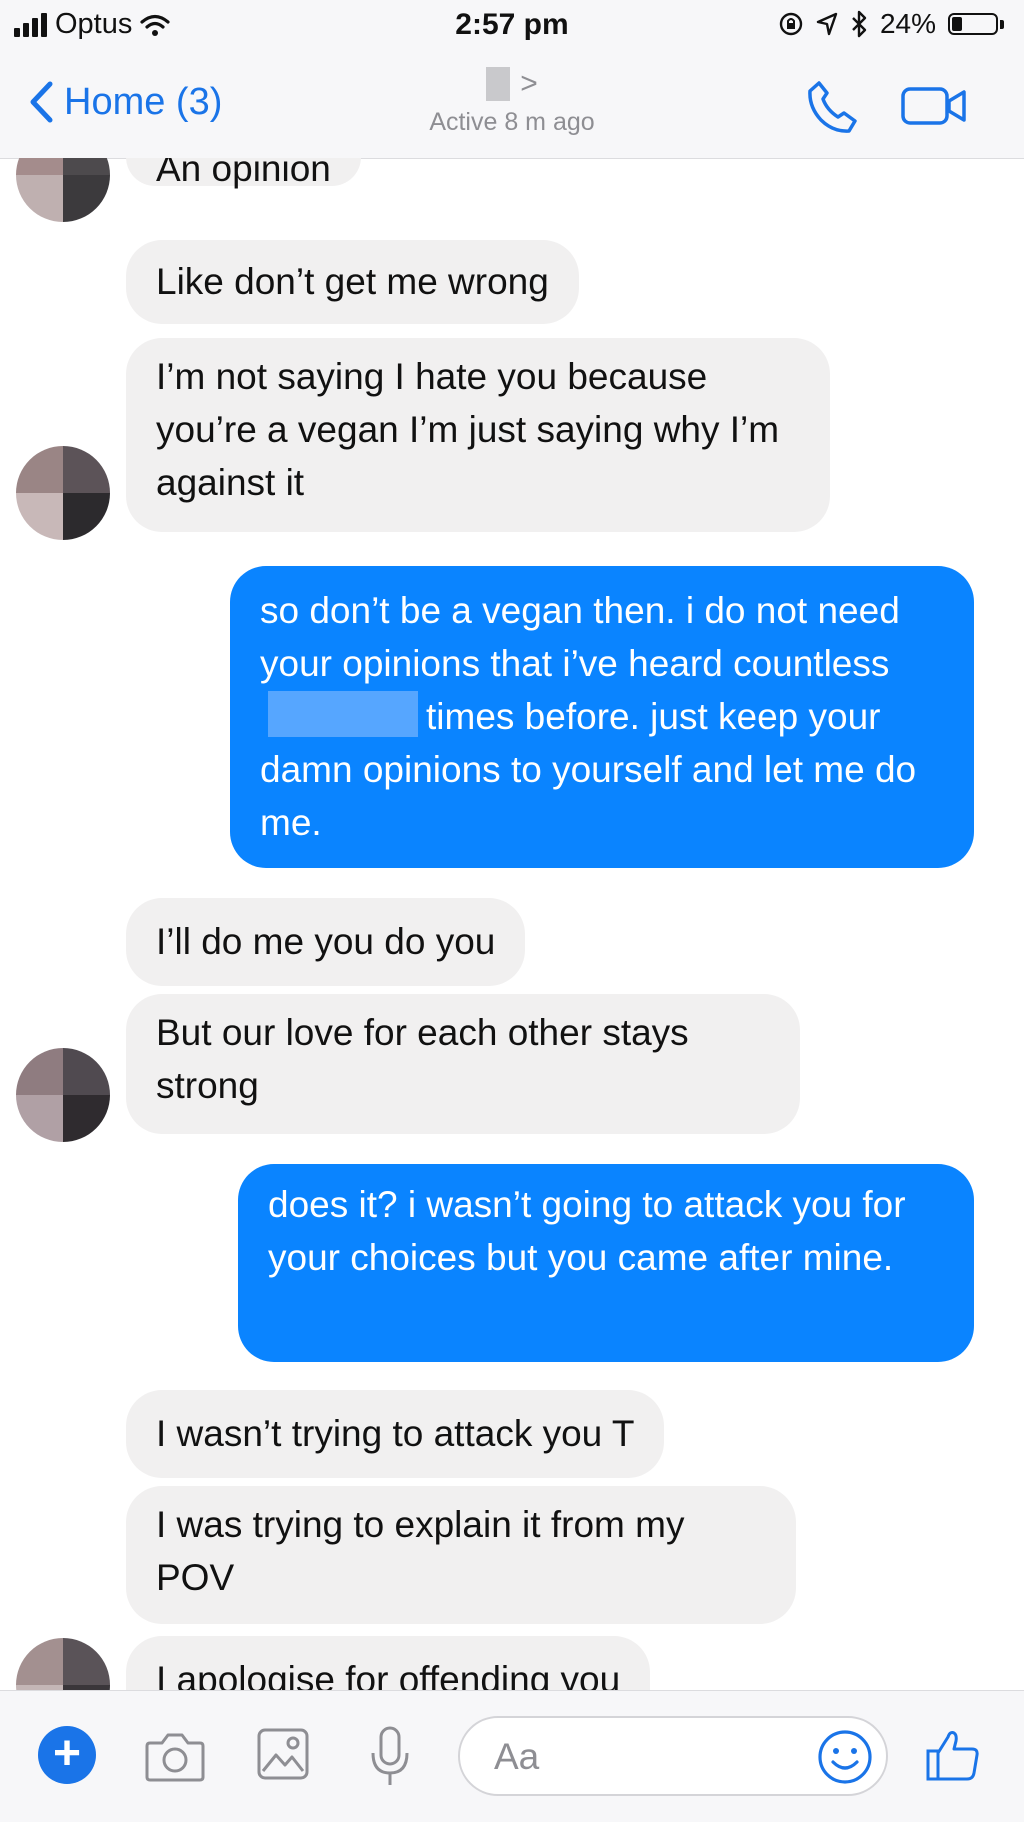 The image size is (1024, 1822). I want to click on video-call-icon, so click(934, 106).